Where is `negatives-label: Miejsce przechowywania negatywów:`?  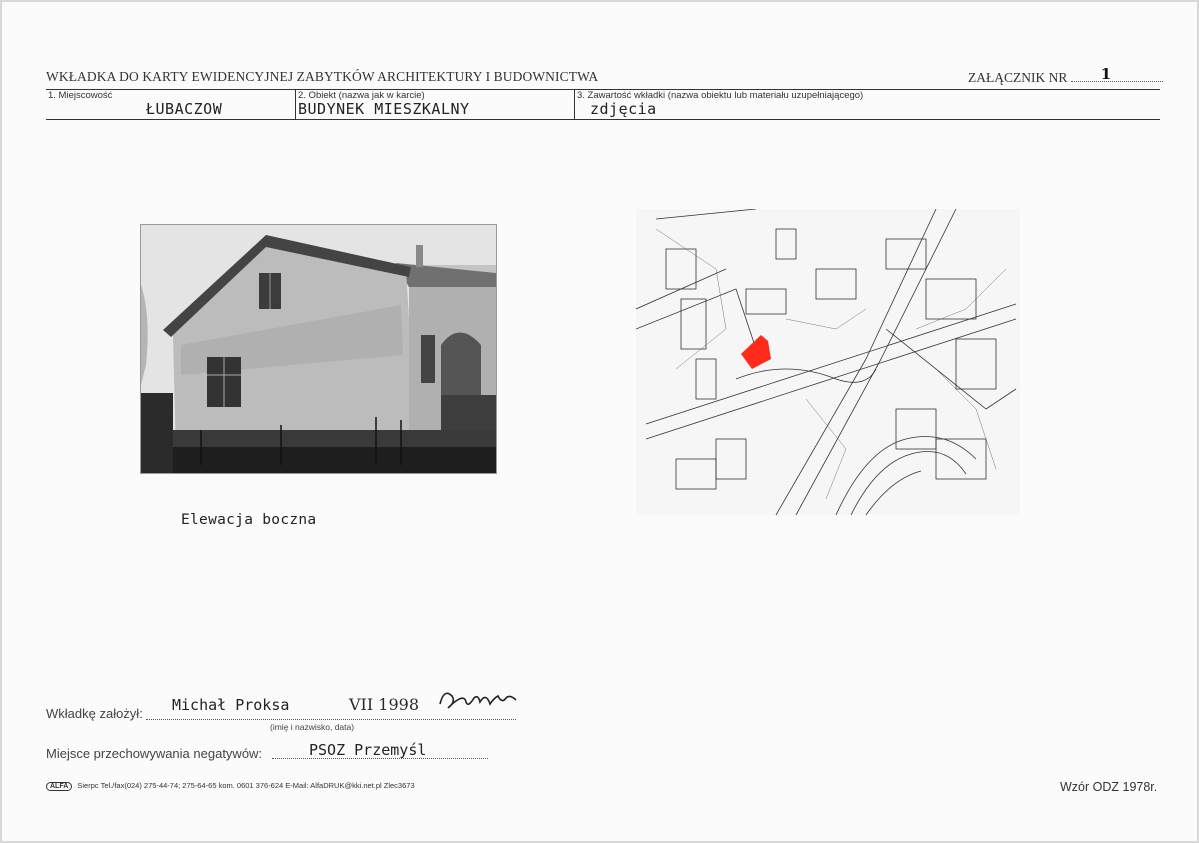
negatives-label: Miejsce przechowywania negatywów: is located at coordinates (154, 753).